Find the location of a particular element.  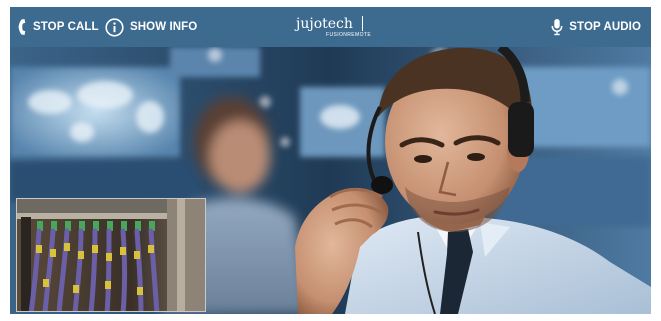

server-cabling-inset-frame is located at coordinates (111, 255).